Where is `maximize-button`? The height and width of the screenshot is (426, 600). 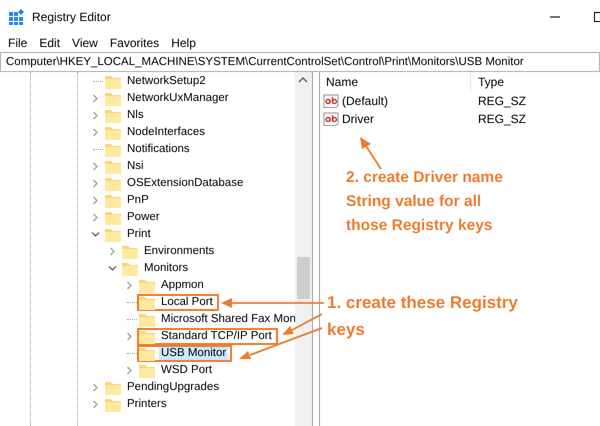 maximize-button is located at coordinates (597, 17).